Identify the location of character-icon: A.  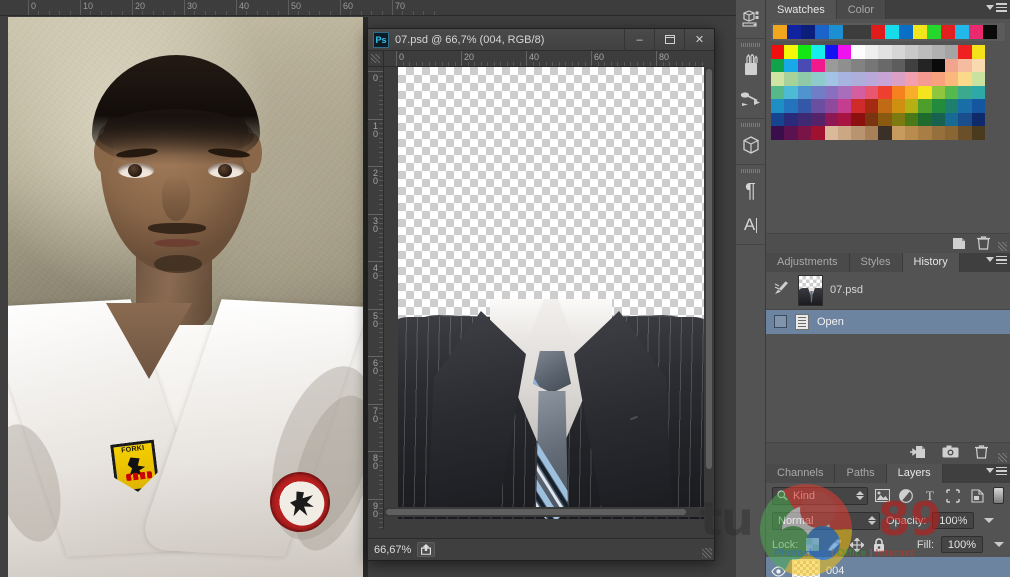
(750, 225).